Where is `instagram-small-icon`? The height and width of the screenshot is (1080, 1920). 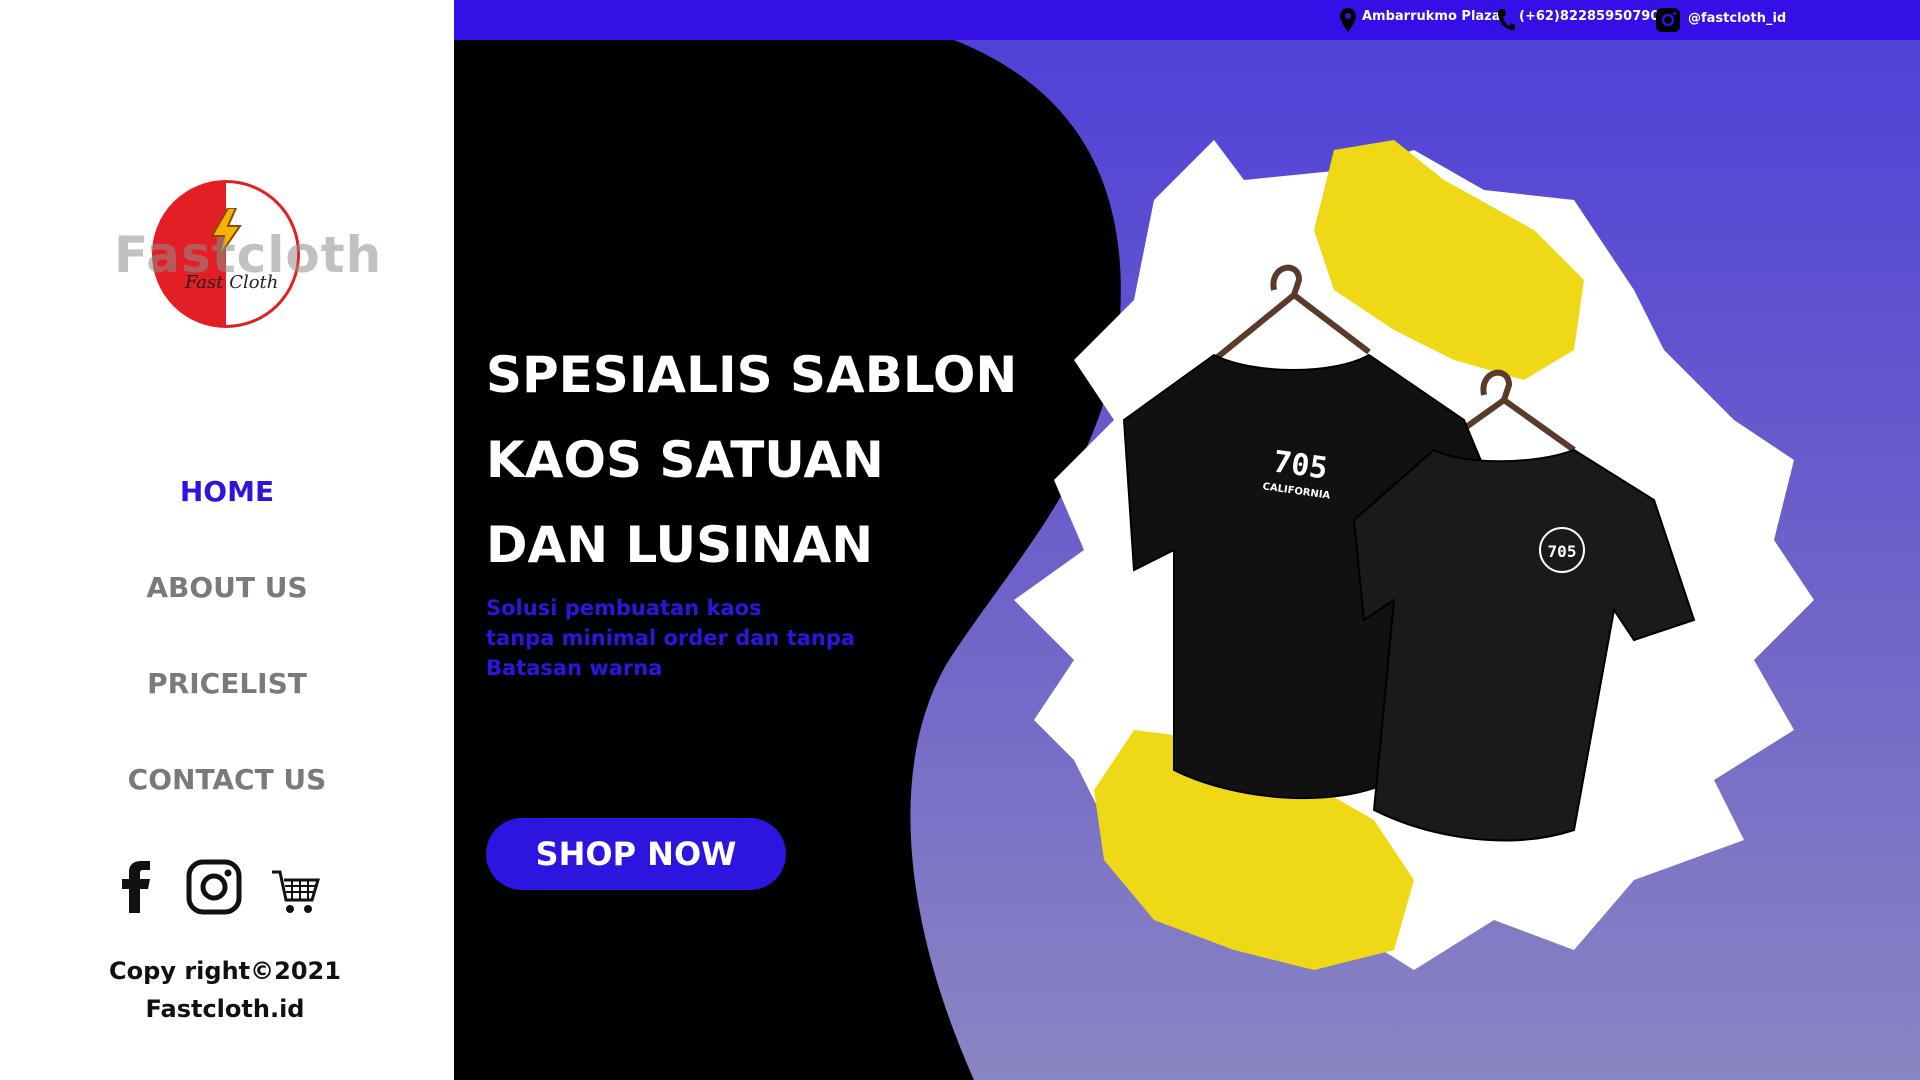 instagram-small-icon is located at coordinates (1668, 20).